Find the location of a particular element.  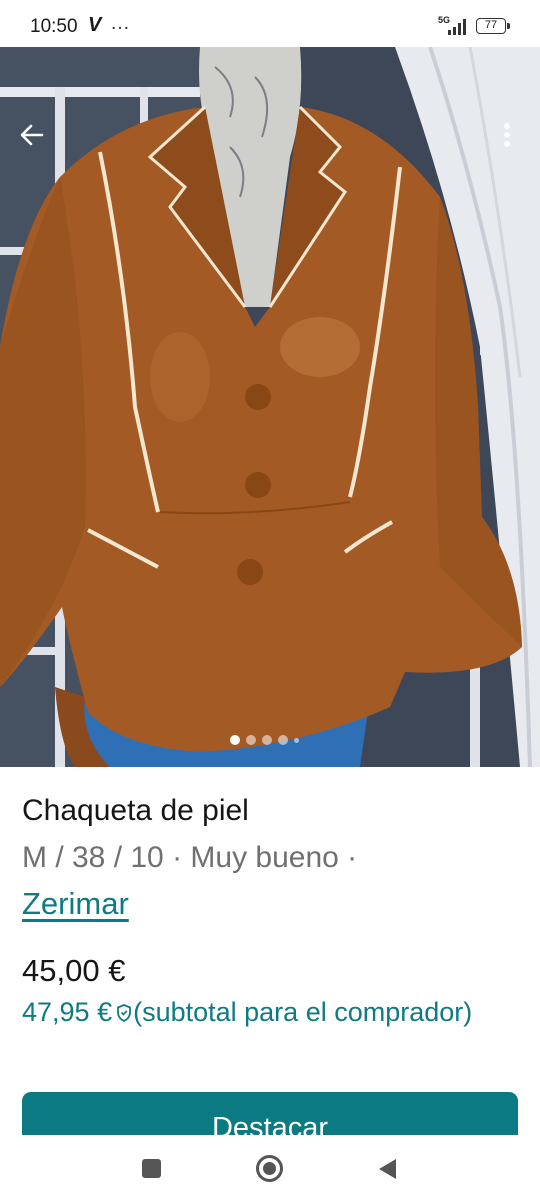

item-details: M / 38 / 10 · Muy bueno · is located at coordinates (190, 857).